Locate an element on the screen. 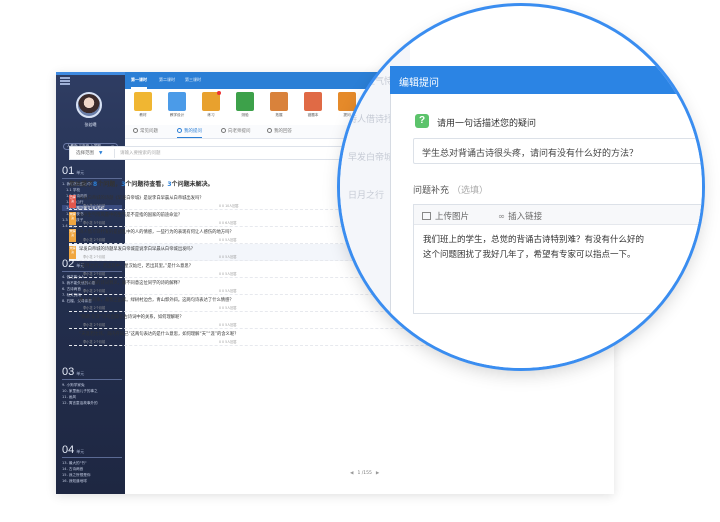  tool-label: 拓展 is located at coordinates (279, 115).